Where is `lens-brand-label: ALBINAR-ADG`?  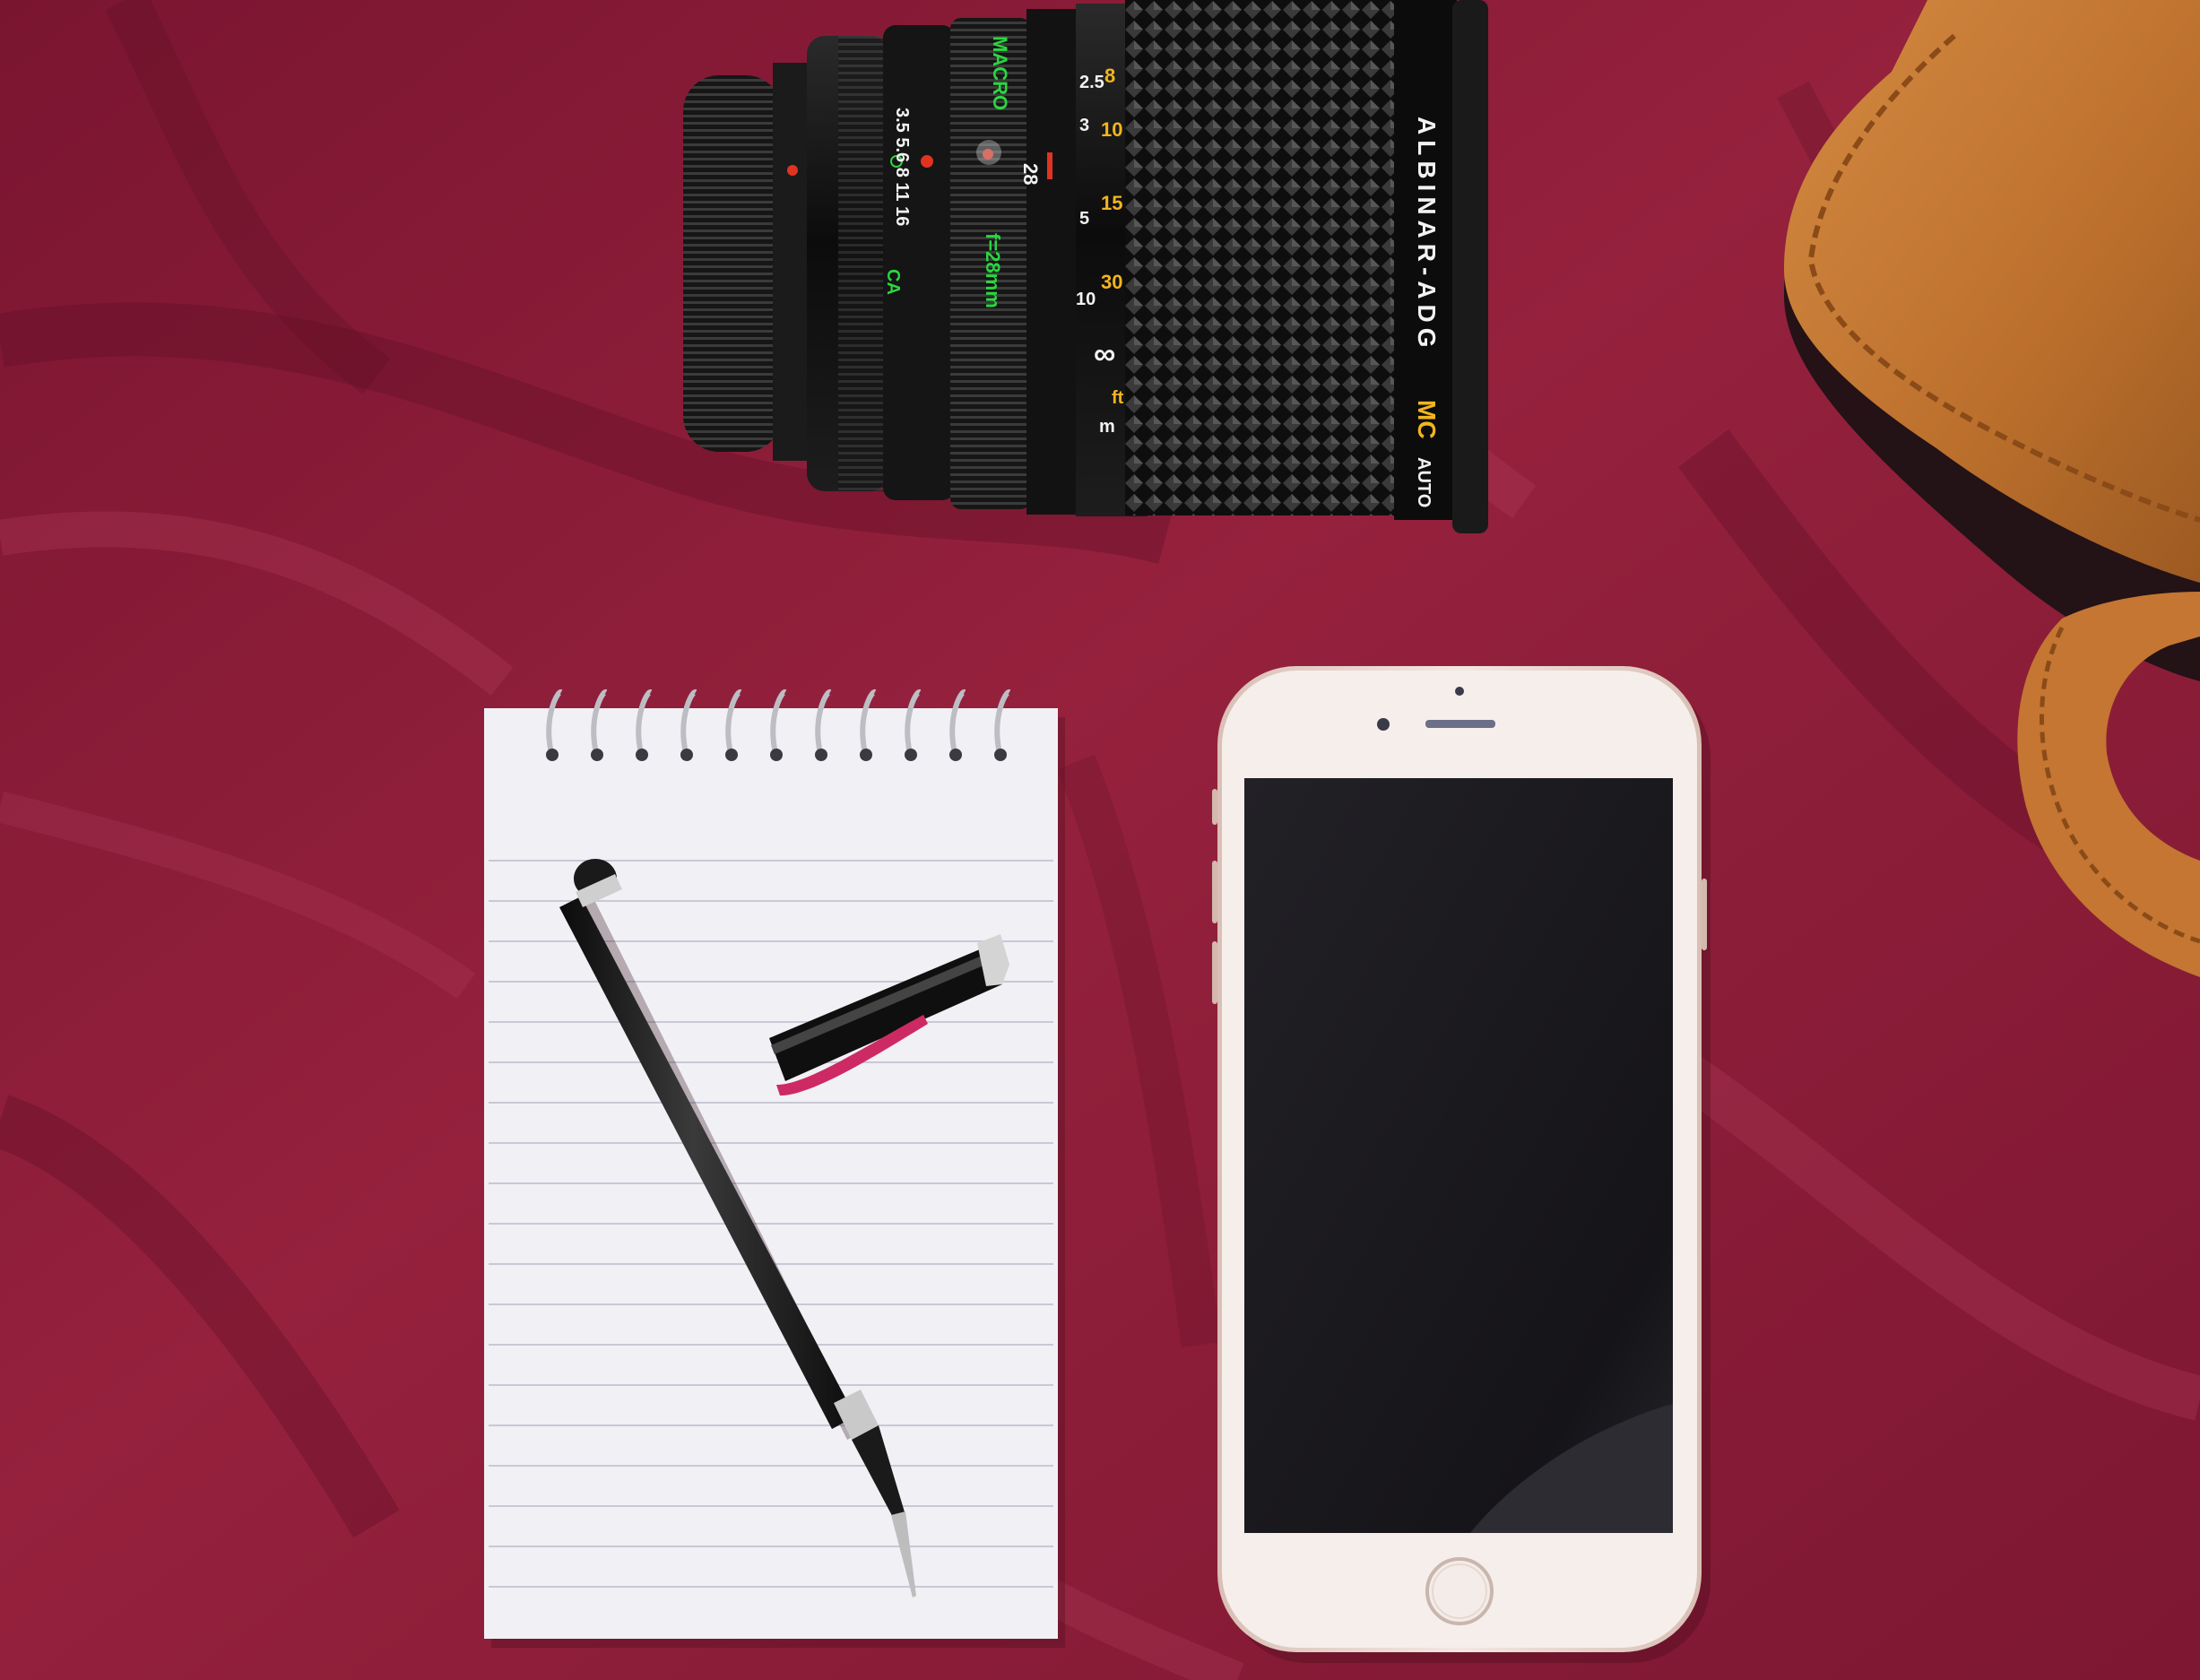 lens-brand-label: ALBINAR-ADG is located at coordinates (1427, 235).